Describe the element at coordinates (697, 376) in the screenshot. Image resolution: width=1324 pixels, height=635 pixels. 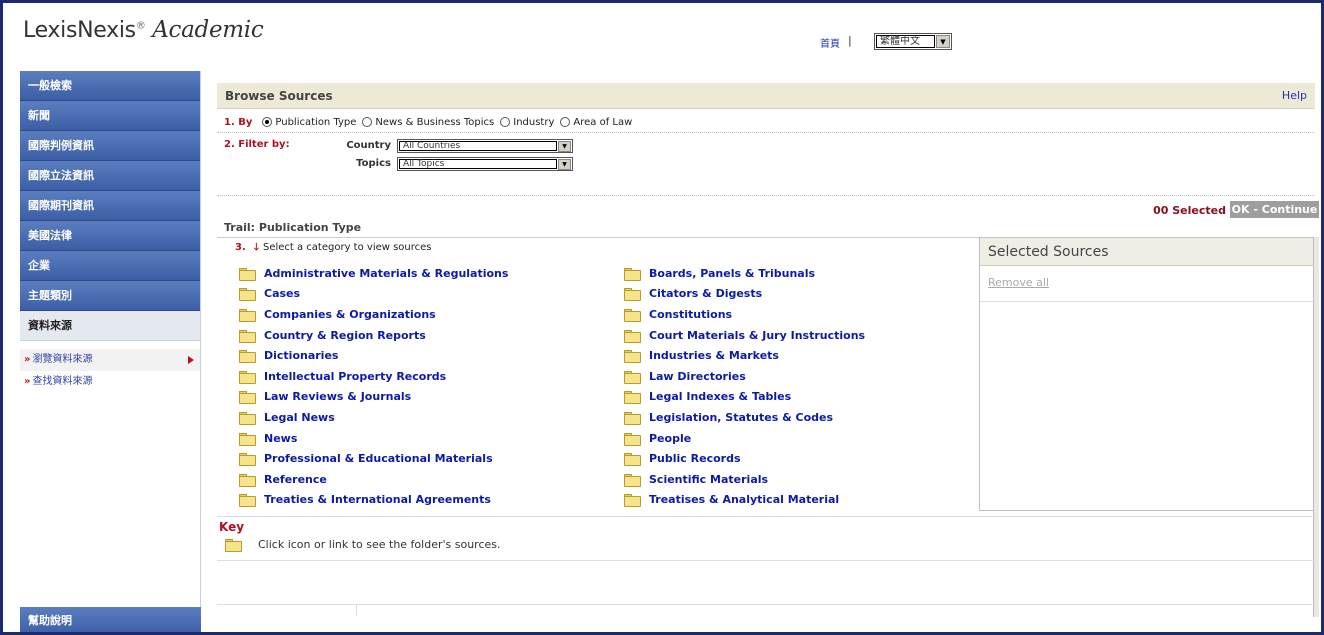
I see `category-link: Law Directories` at that location.